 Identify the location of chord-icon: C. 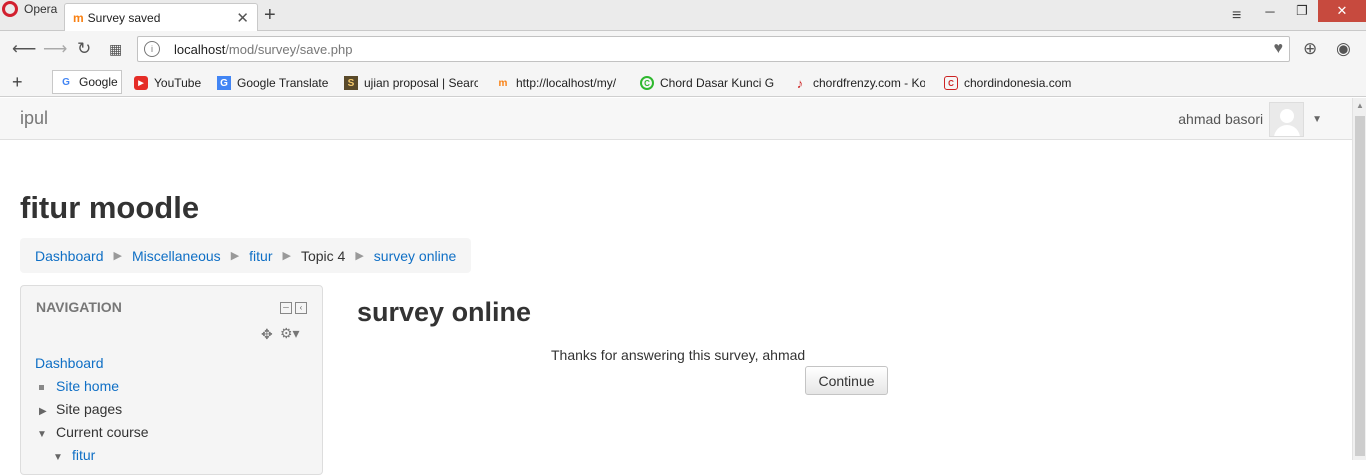
(647, 83).